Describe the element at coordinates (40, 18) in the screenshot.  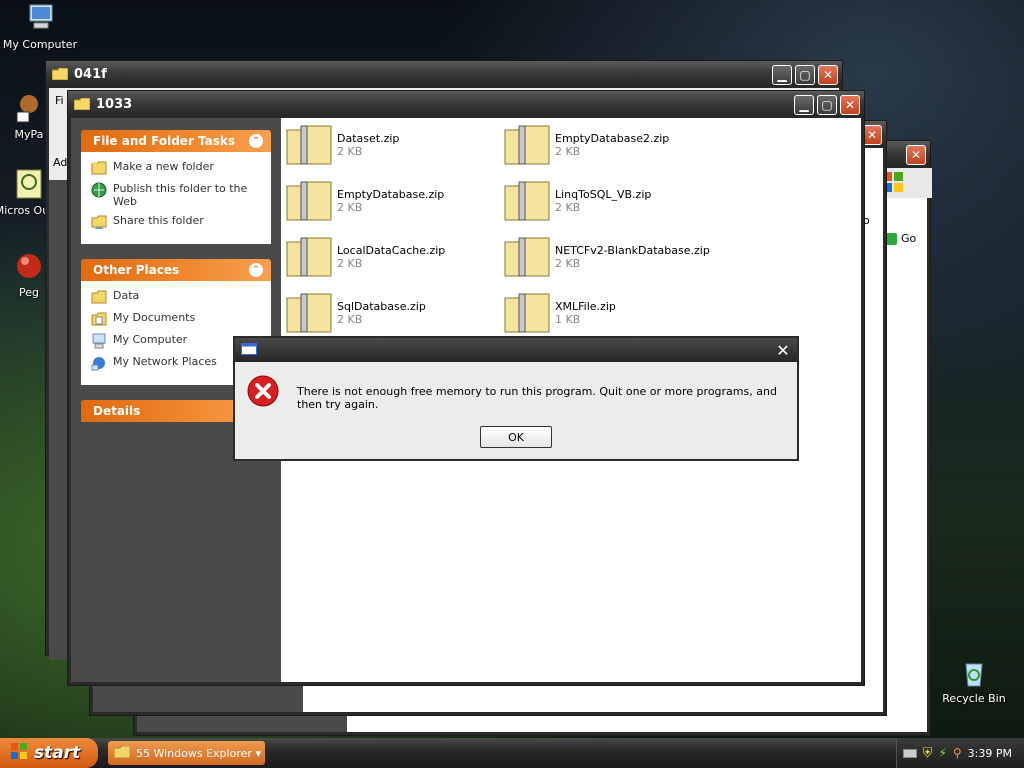
I see `computer-icon` at that location.